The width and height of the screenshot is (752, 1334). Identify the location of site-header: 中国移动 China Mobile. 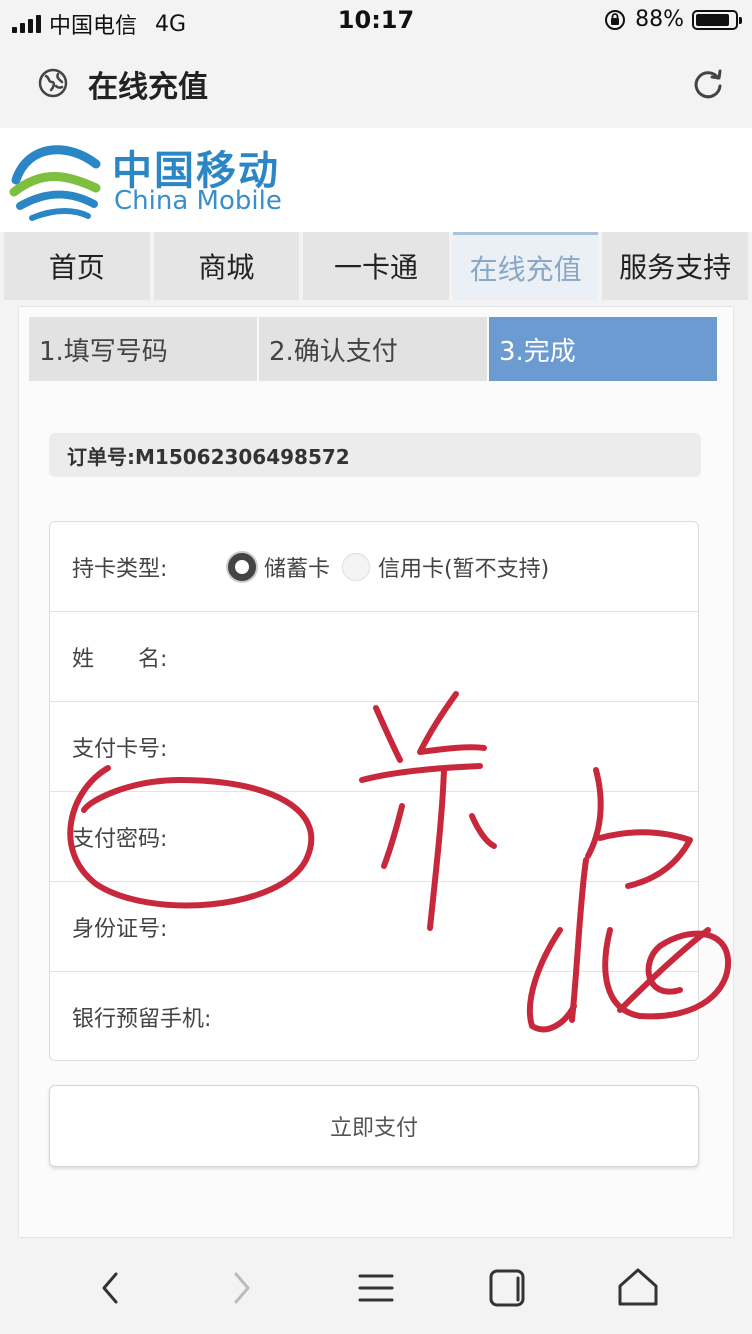
(376, 180).